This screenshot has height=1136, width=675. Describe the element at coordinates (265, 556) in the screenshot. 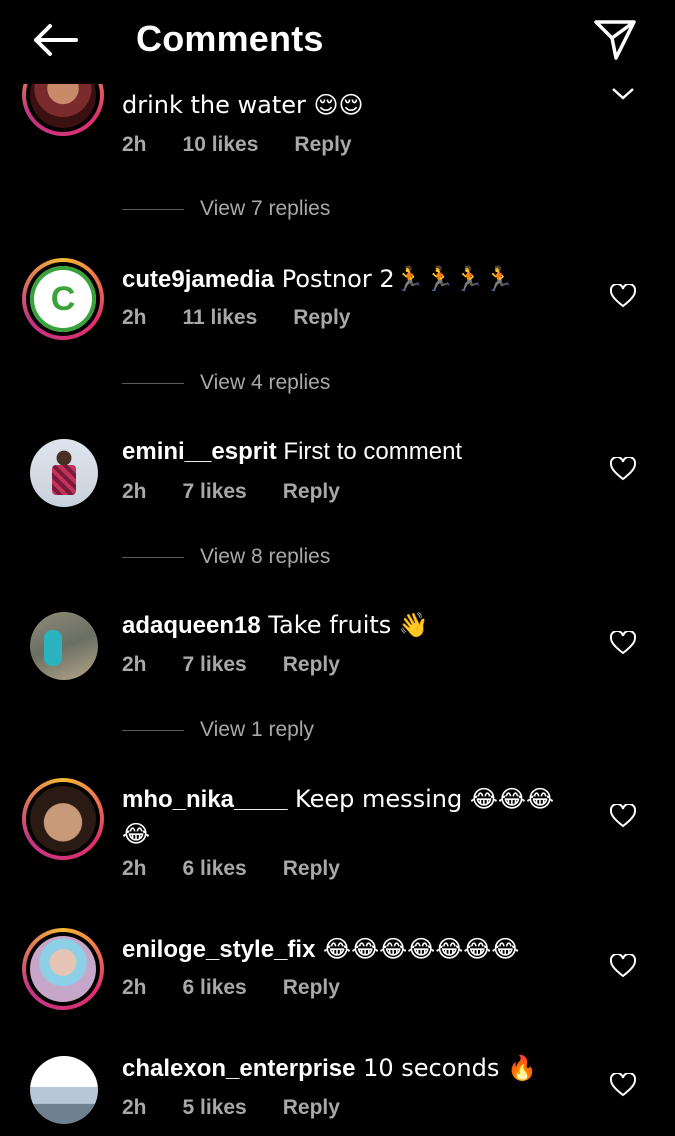

I see `view-replies-label: View 8 replies` at that location.